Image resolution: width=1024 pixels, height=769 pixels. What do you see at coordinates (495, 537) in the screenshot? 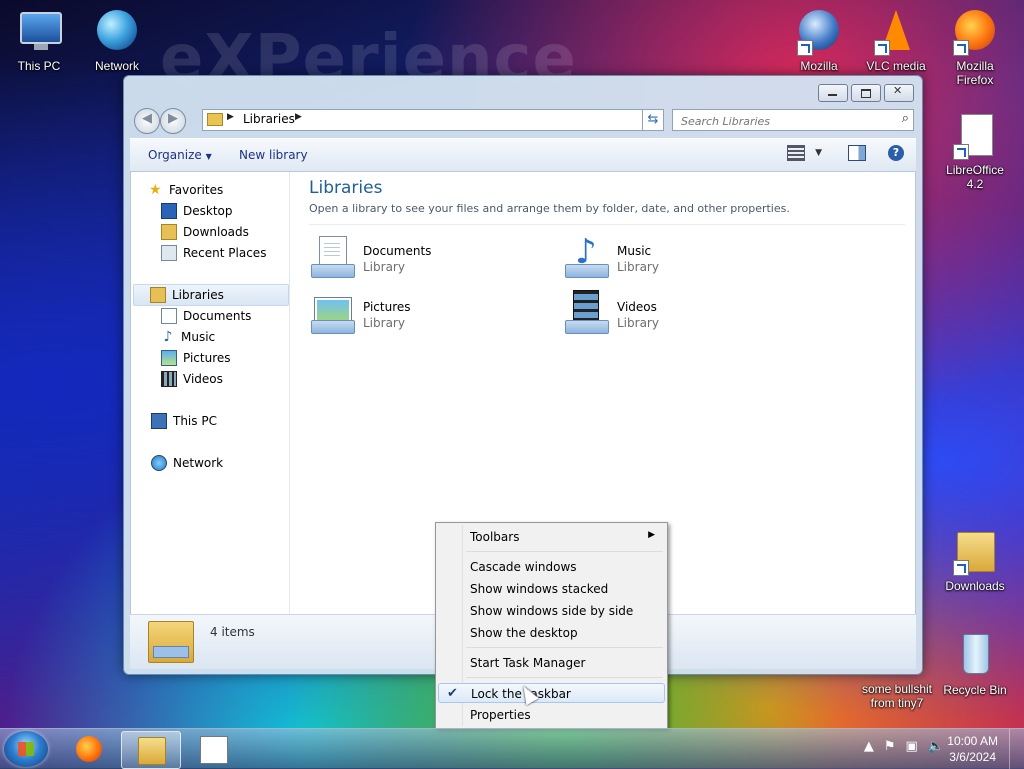
I see `menu-label: Toolbars` at bounding box center [495, 537].